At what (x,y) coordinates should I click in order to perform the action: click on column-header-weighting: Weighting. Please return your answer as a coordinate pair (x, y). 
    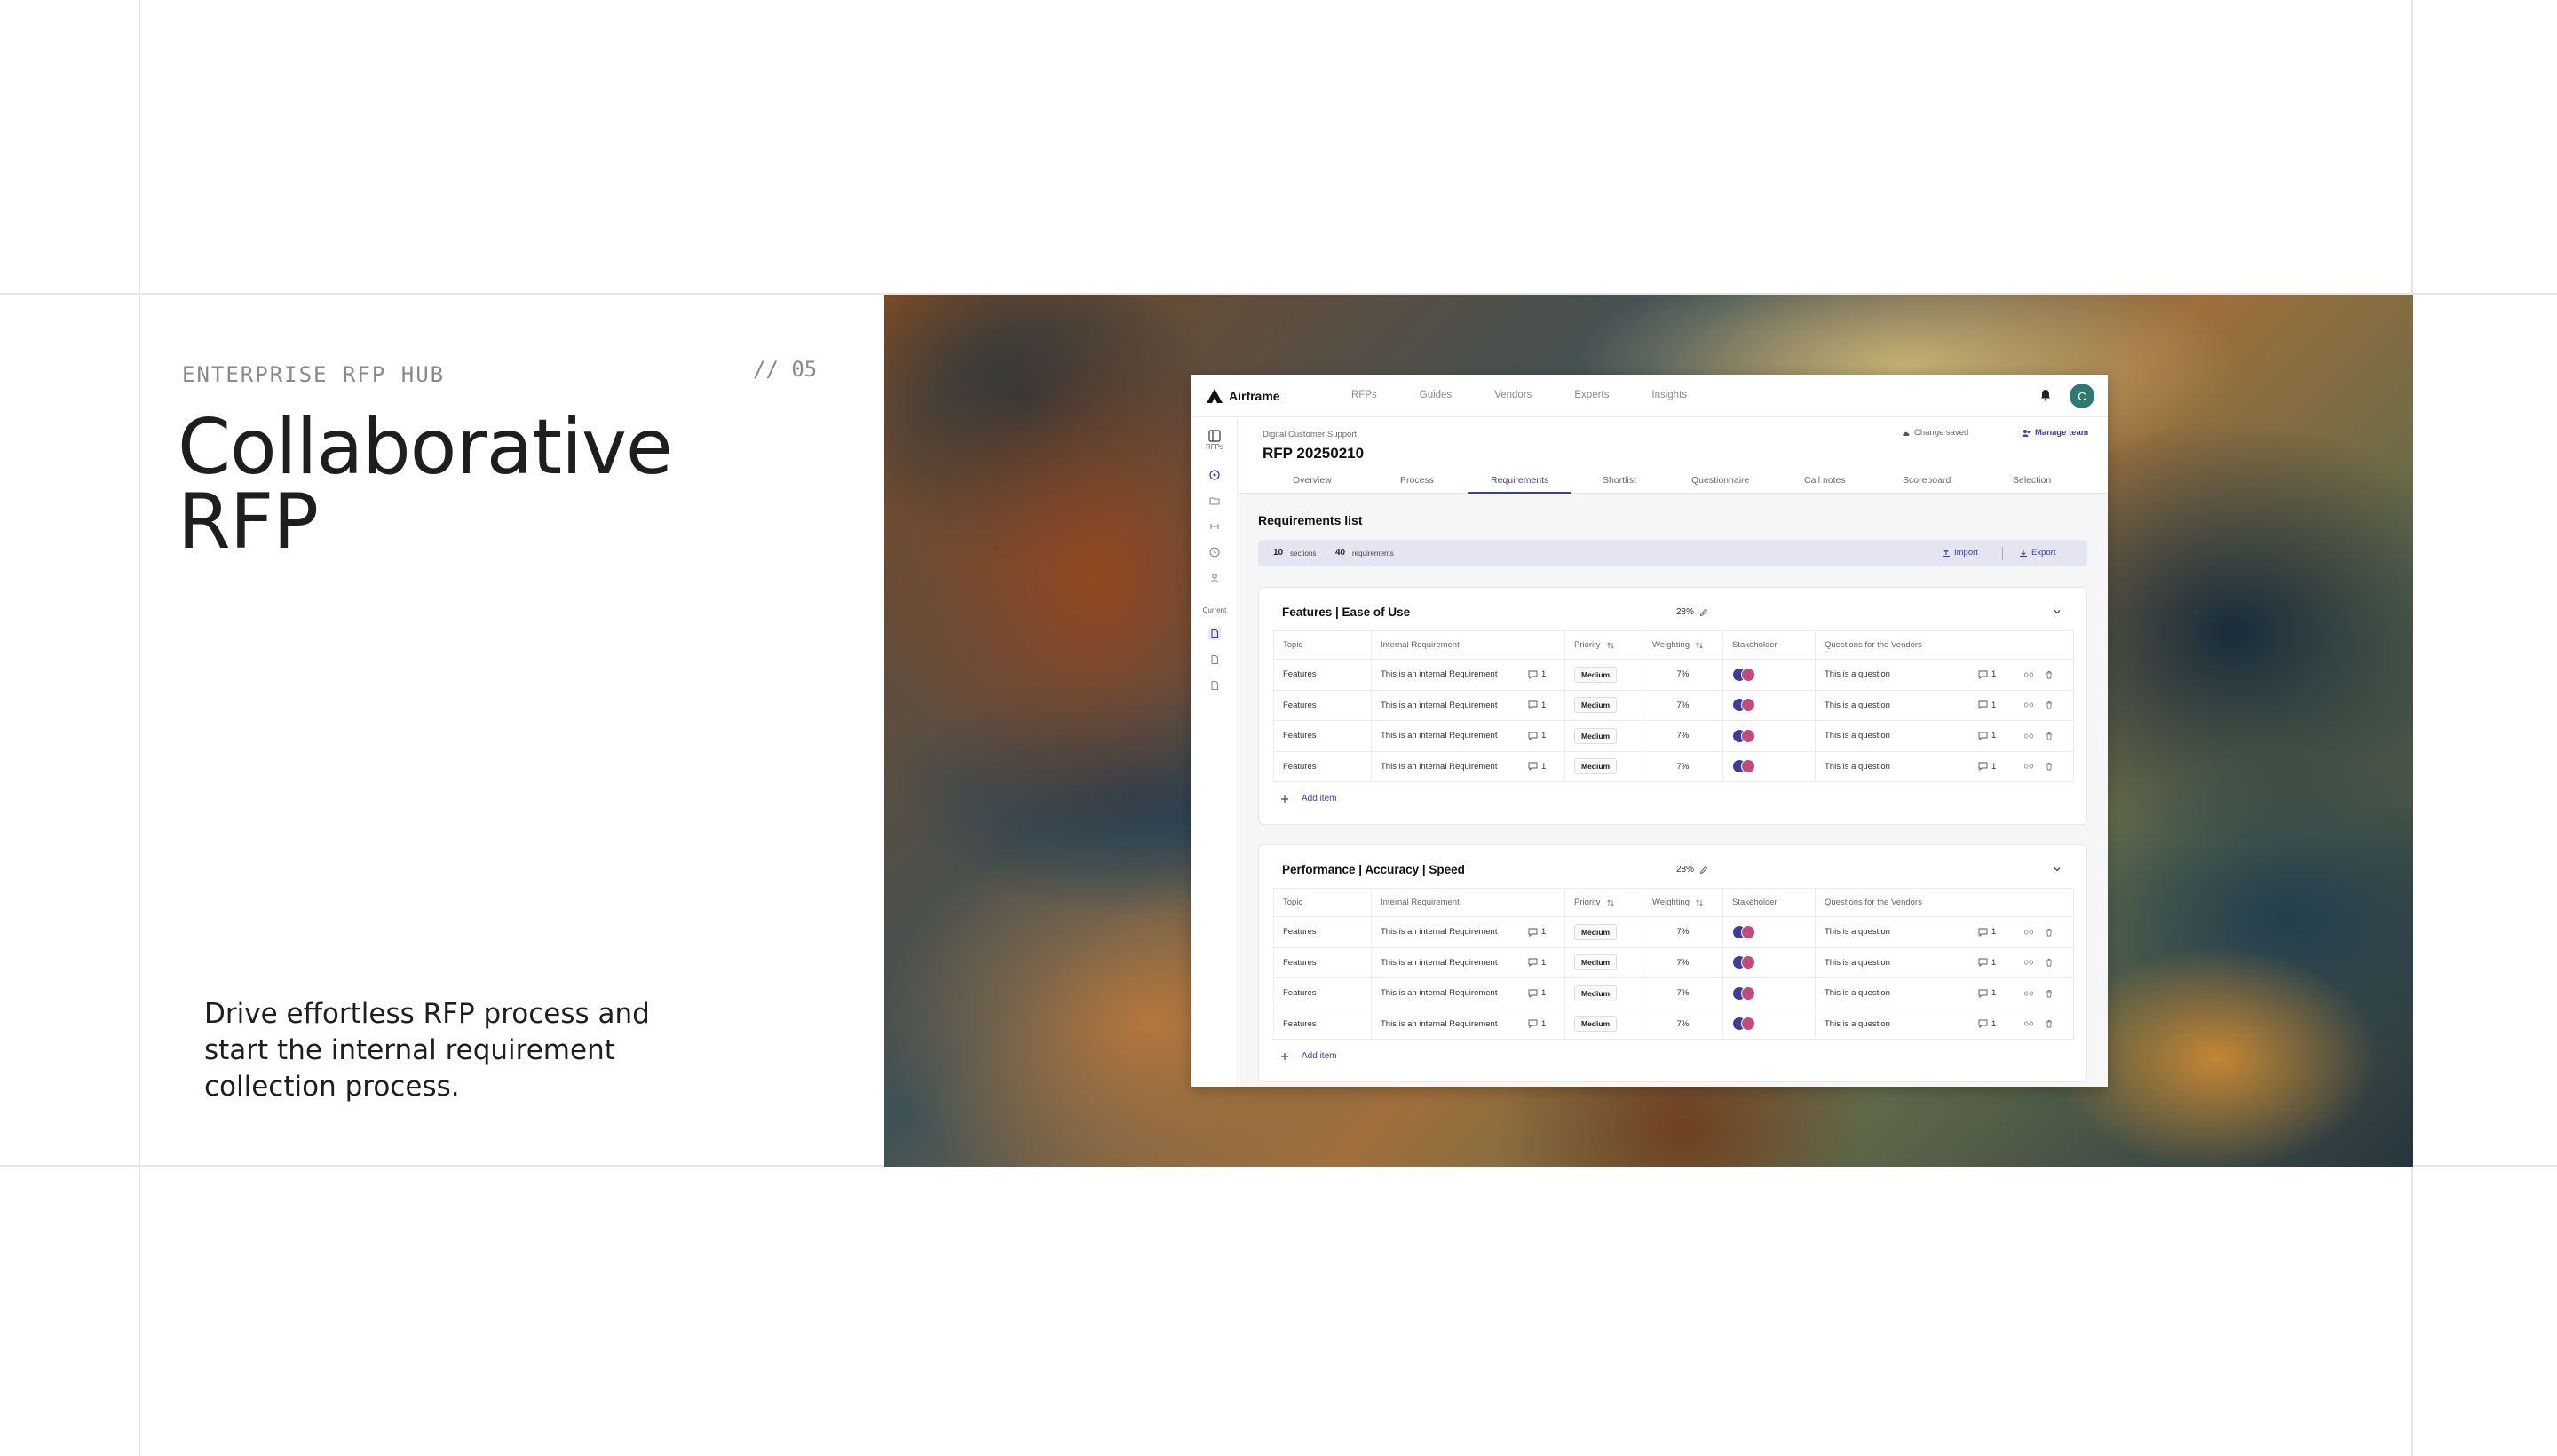
    Looking at the image, I should click on (1683, 645).